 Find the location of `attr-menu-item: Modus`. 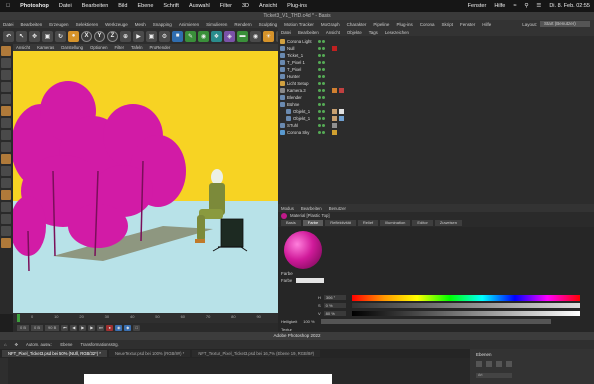

attr-menu-item: Modus is located at coordinates (287, 208).